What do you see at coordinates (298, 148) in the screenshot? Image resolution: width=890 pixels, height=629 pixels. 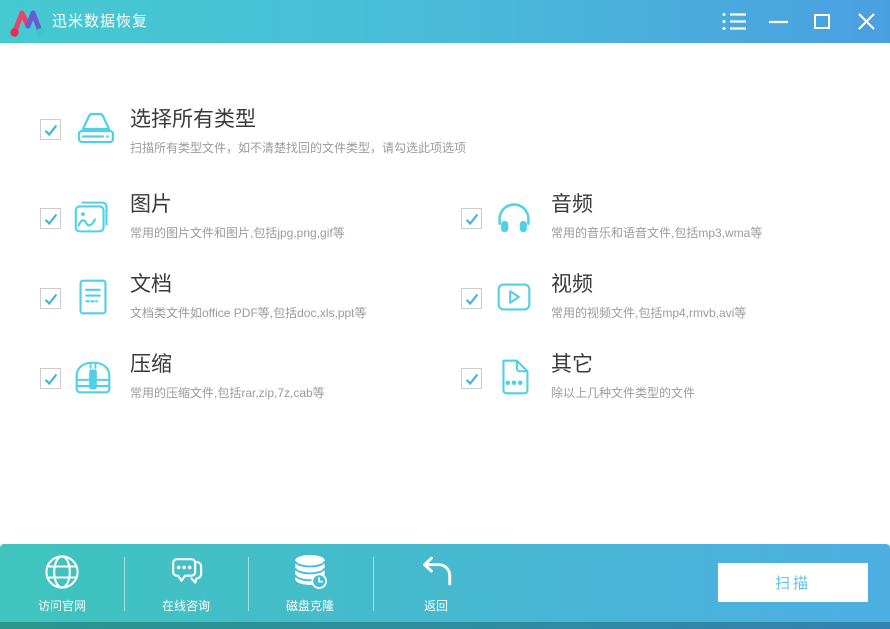 I see `select-all-description: 扫描所有类型文件，如不清楚找回的文件类型，请勾选此项选项` at bounding box center [298, 148].